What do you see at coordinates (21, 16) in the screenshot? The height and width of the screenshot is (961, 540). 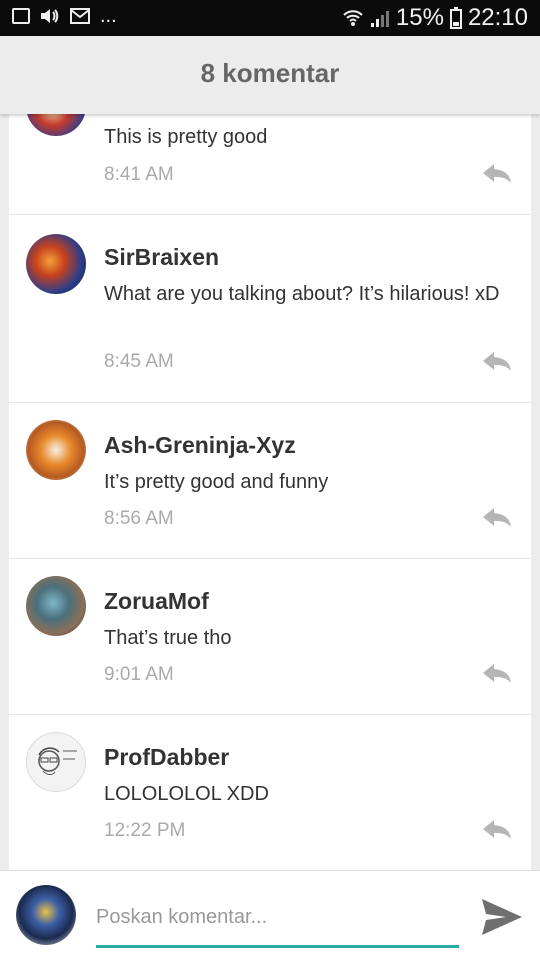 I see `image-notification-icon` at bounding box center [21, 16].